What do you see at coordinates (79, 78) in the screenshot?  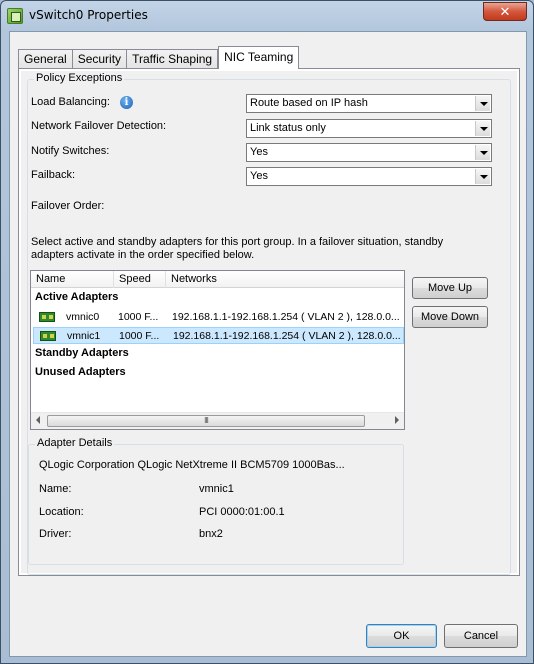 I see `policy-exceptions-legend: Policy Exceptions` at bounding box center [79, 78].